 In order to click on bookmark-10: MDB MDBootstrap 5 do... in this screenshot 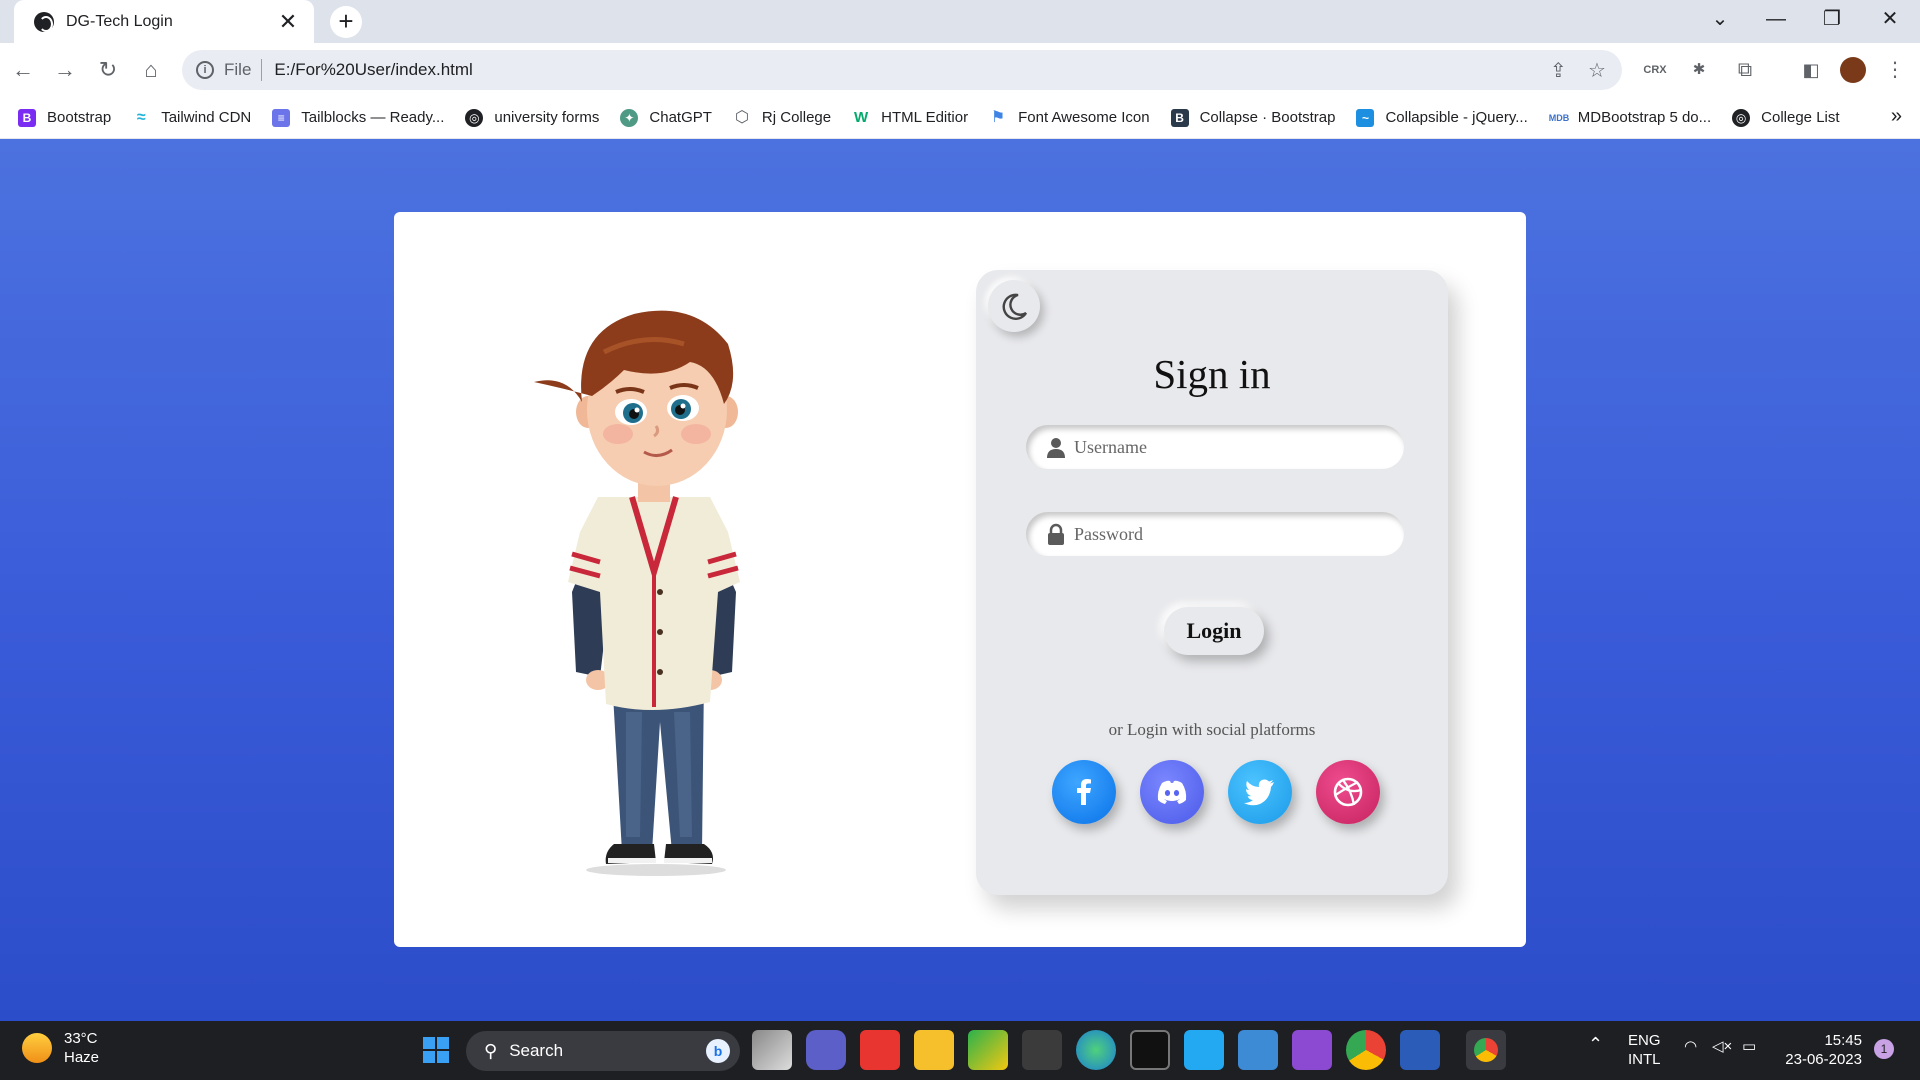, I will do `click(1630, 118)`.